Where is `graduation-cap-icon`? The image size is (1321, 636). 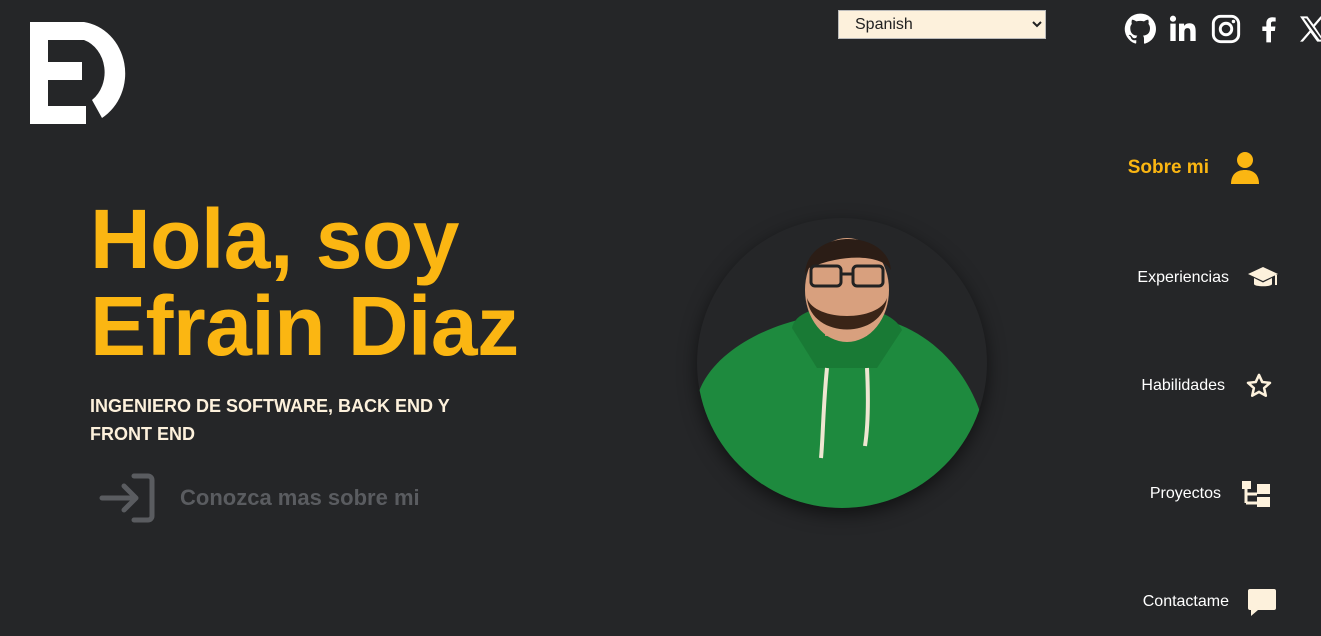 graduation-cap-icon is located at coordinates (1263, 277).